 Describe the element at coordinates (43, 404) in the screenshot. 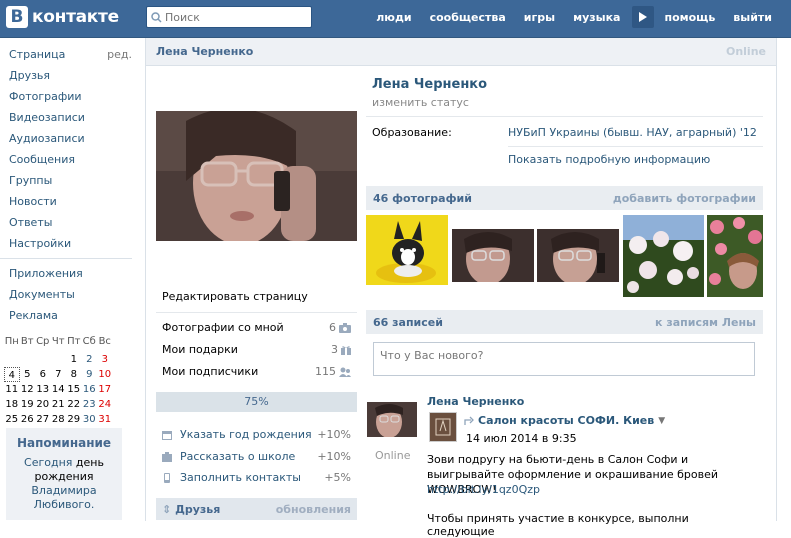

I see `calendar-day: 20` at that location.